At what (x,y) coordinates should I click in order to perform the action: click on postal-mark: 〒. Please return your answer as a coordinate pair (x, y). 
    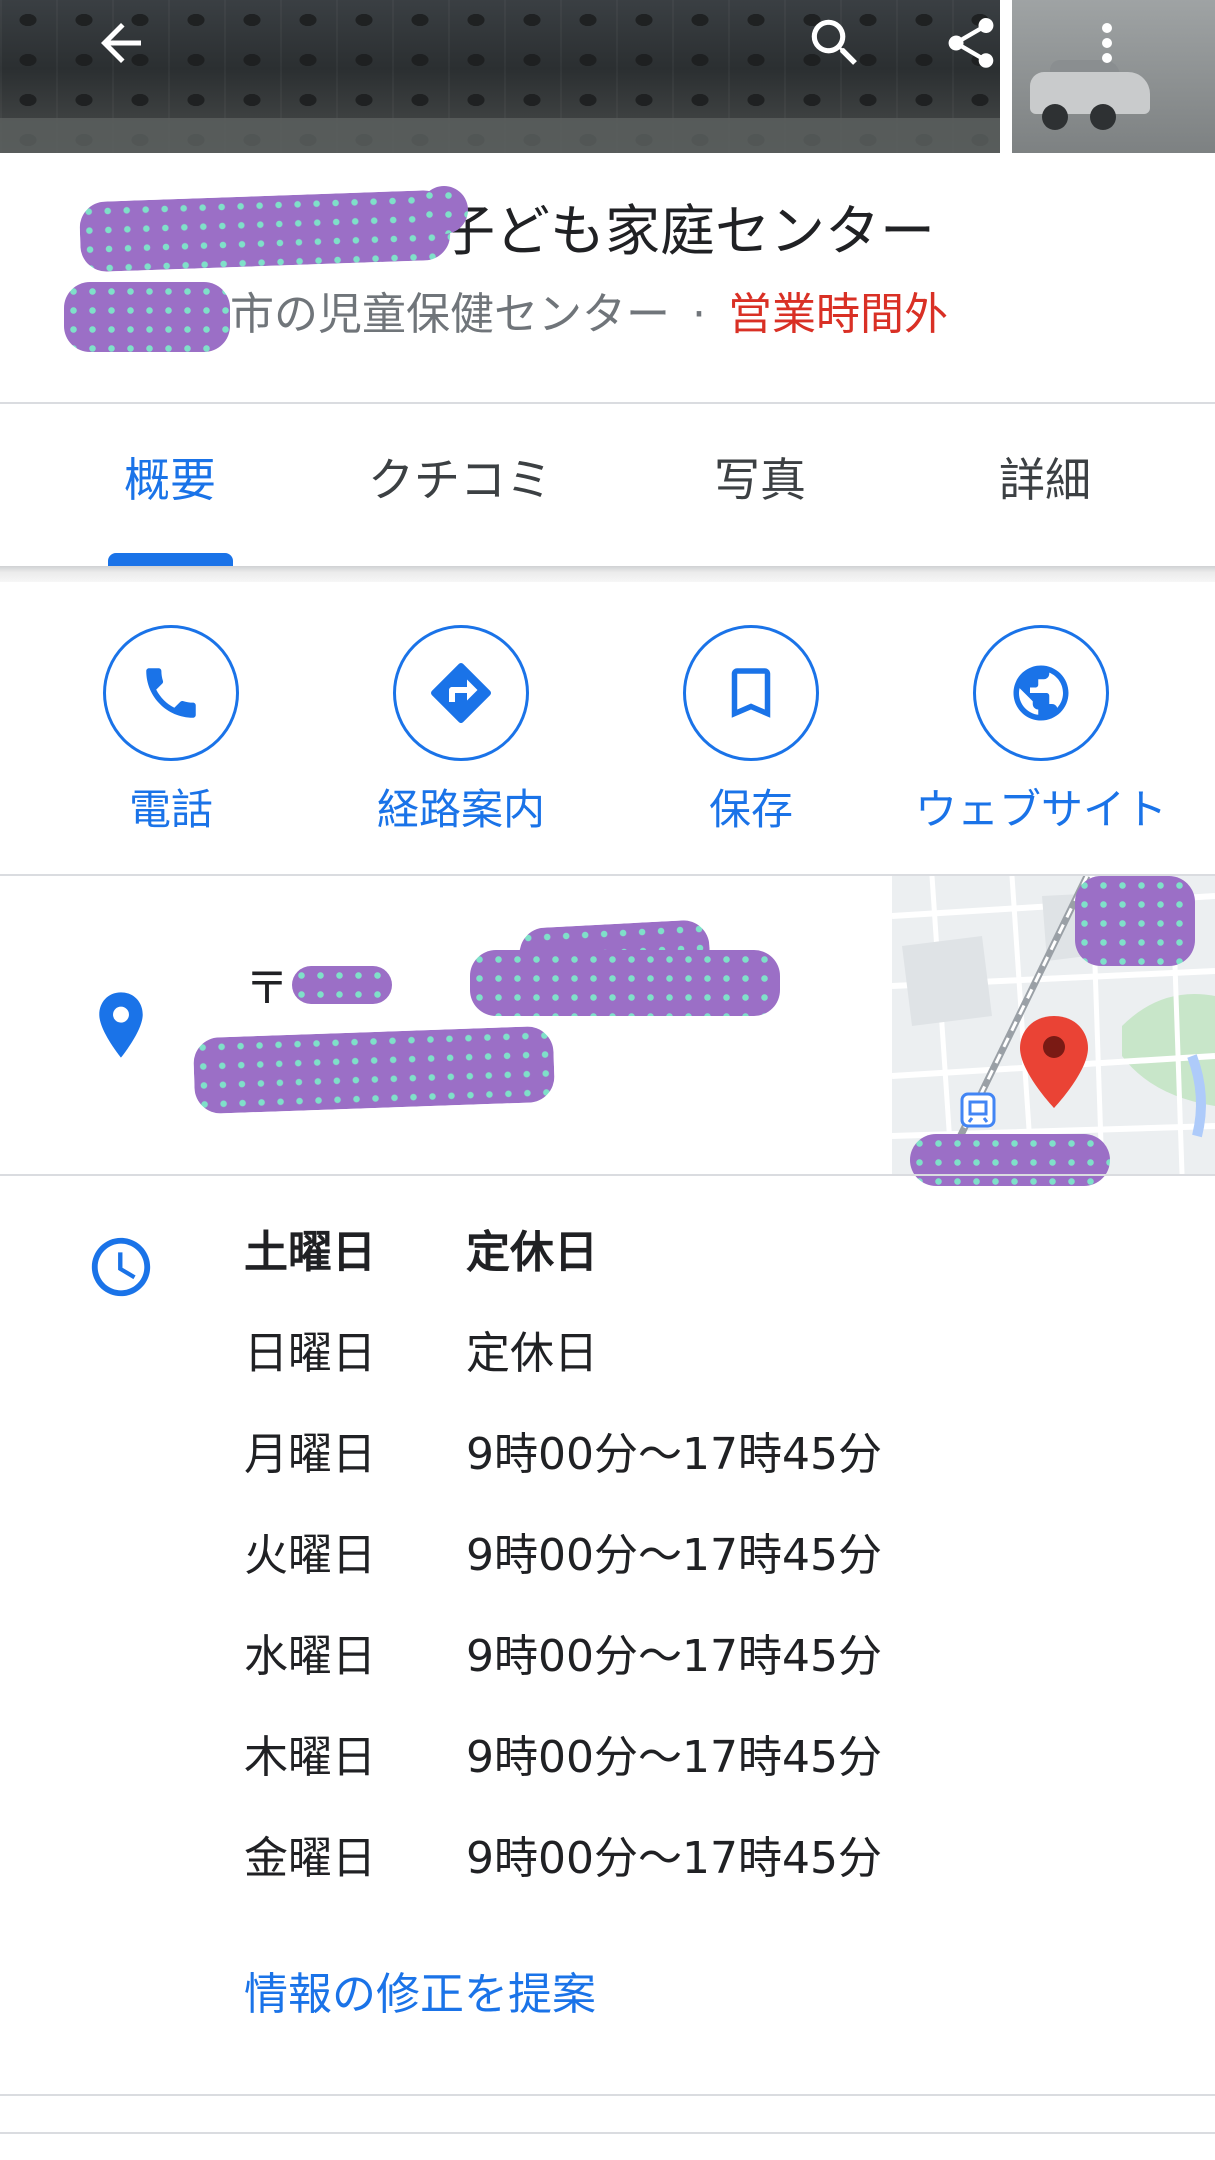
    Looking at the image, I should click on (267, 988).